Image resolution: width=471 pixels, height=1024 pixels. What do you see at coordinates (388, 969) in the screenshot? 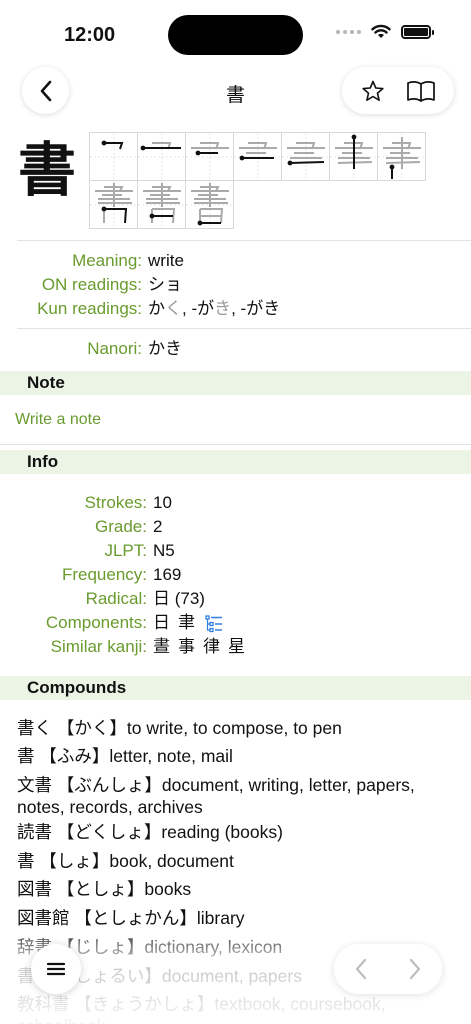
I see `kanji-pager` at bounding box center [388, 969].